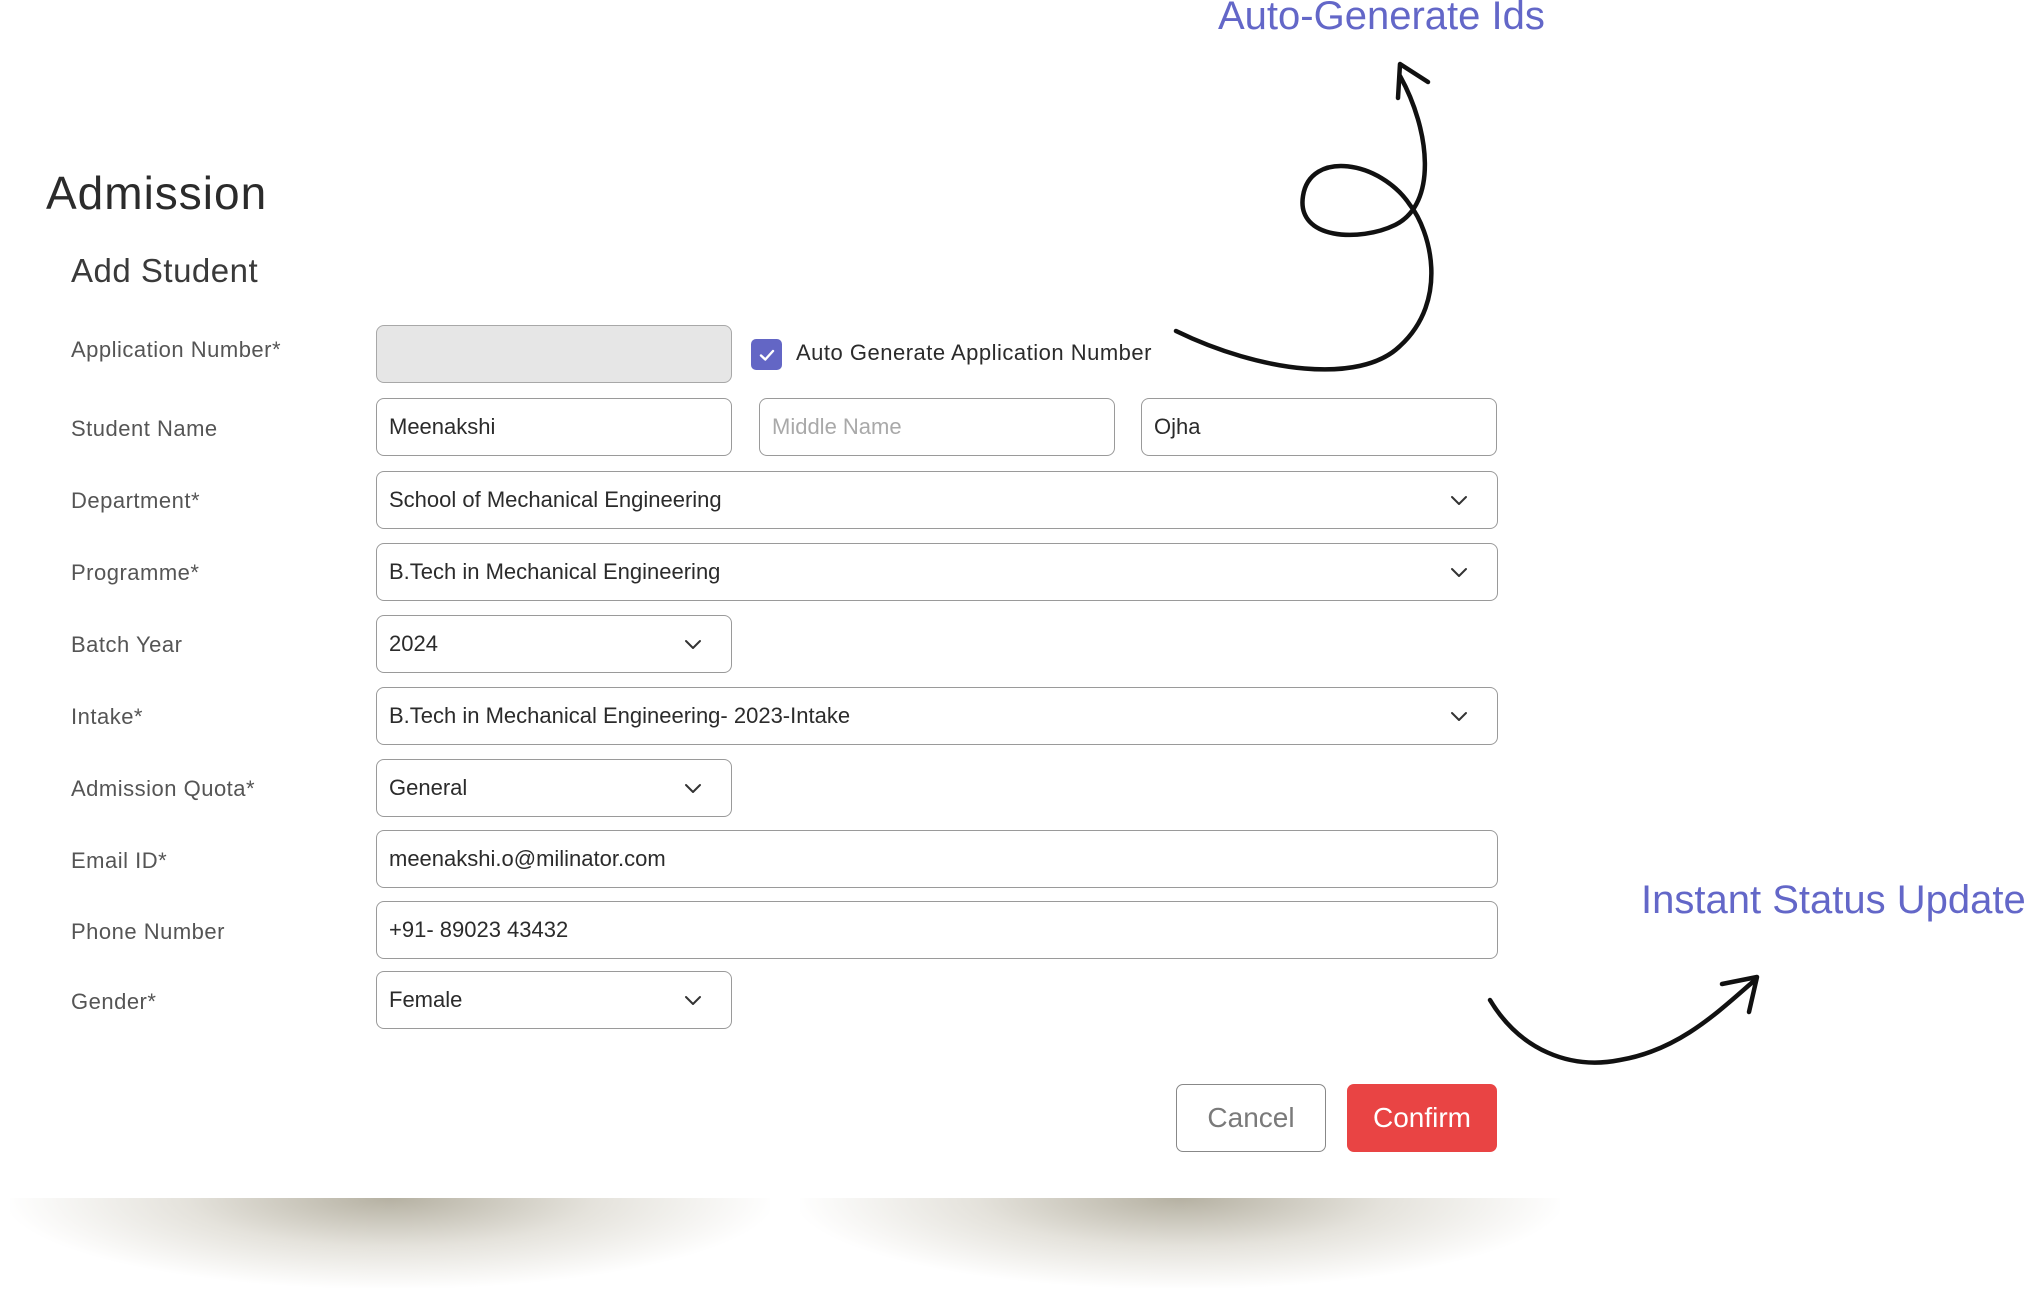 The width and height of the screenshot is (2036, 1309). What do you see at coordinates (1303, 222) in the screenshot?
I see `loop-arrow-icon` at bounding box center [1303, 222].